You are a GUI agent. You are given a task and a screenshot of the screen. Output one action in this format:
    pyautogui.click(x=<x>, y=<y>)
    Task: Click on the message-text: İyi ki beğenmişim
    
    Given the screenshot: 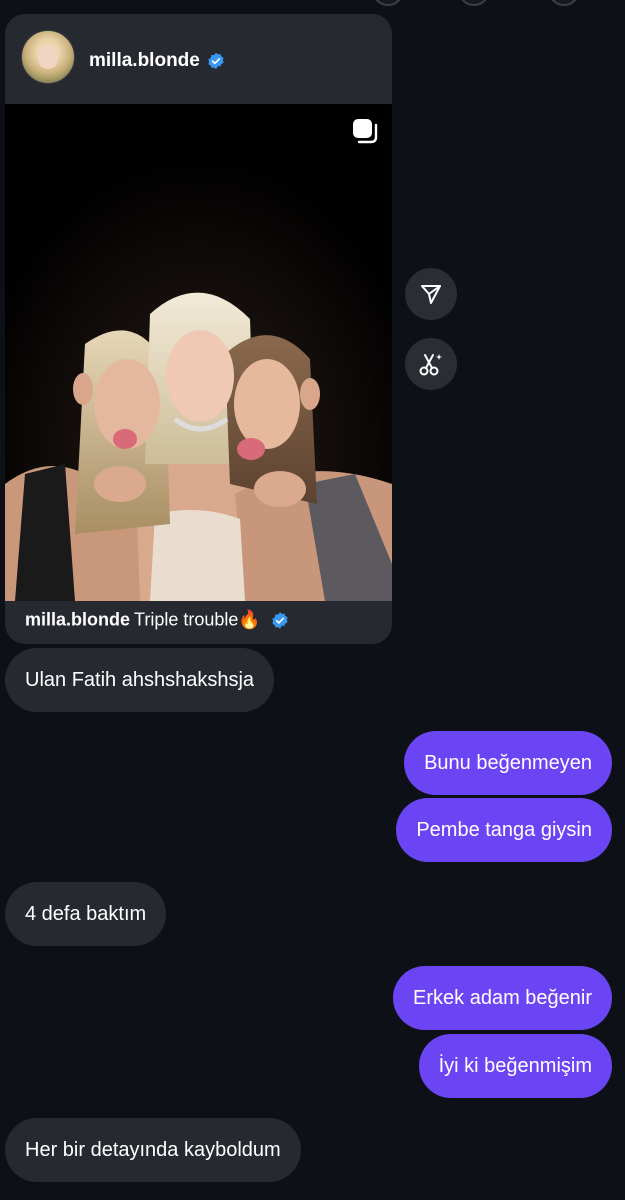 What is the action you would take?
    pyautogui.click(x=515, y=1065)
    